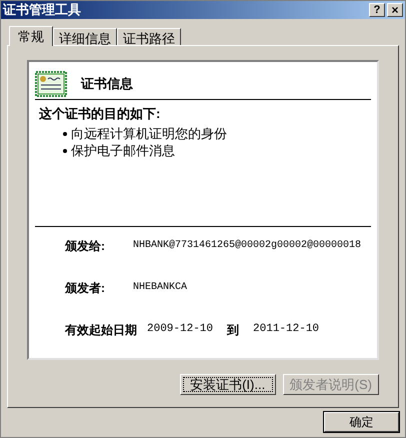  I want to click on field-value: 2009-12-10, so click(180, 330).